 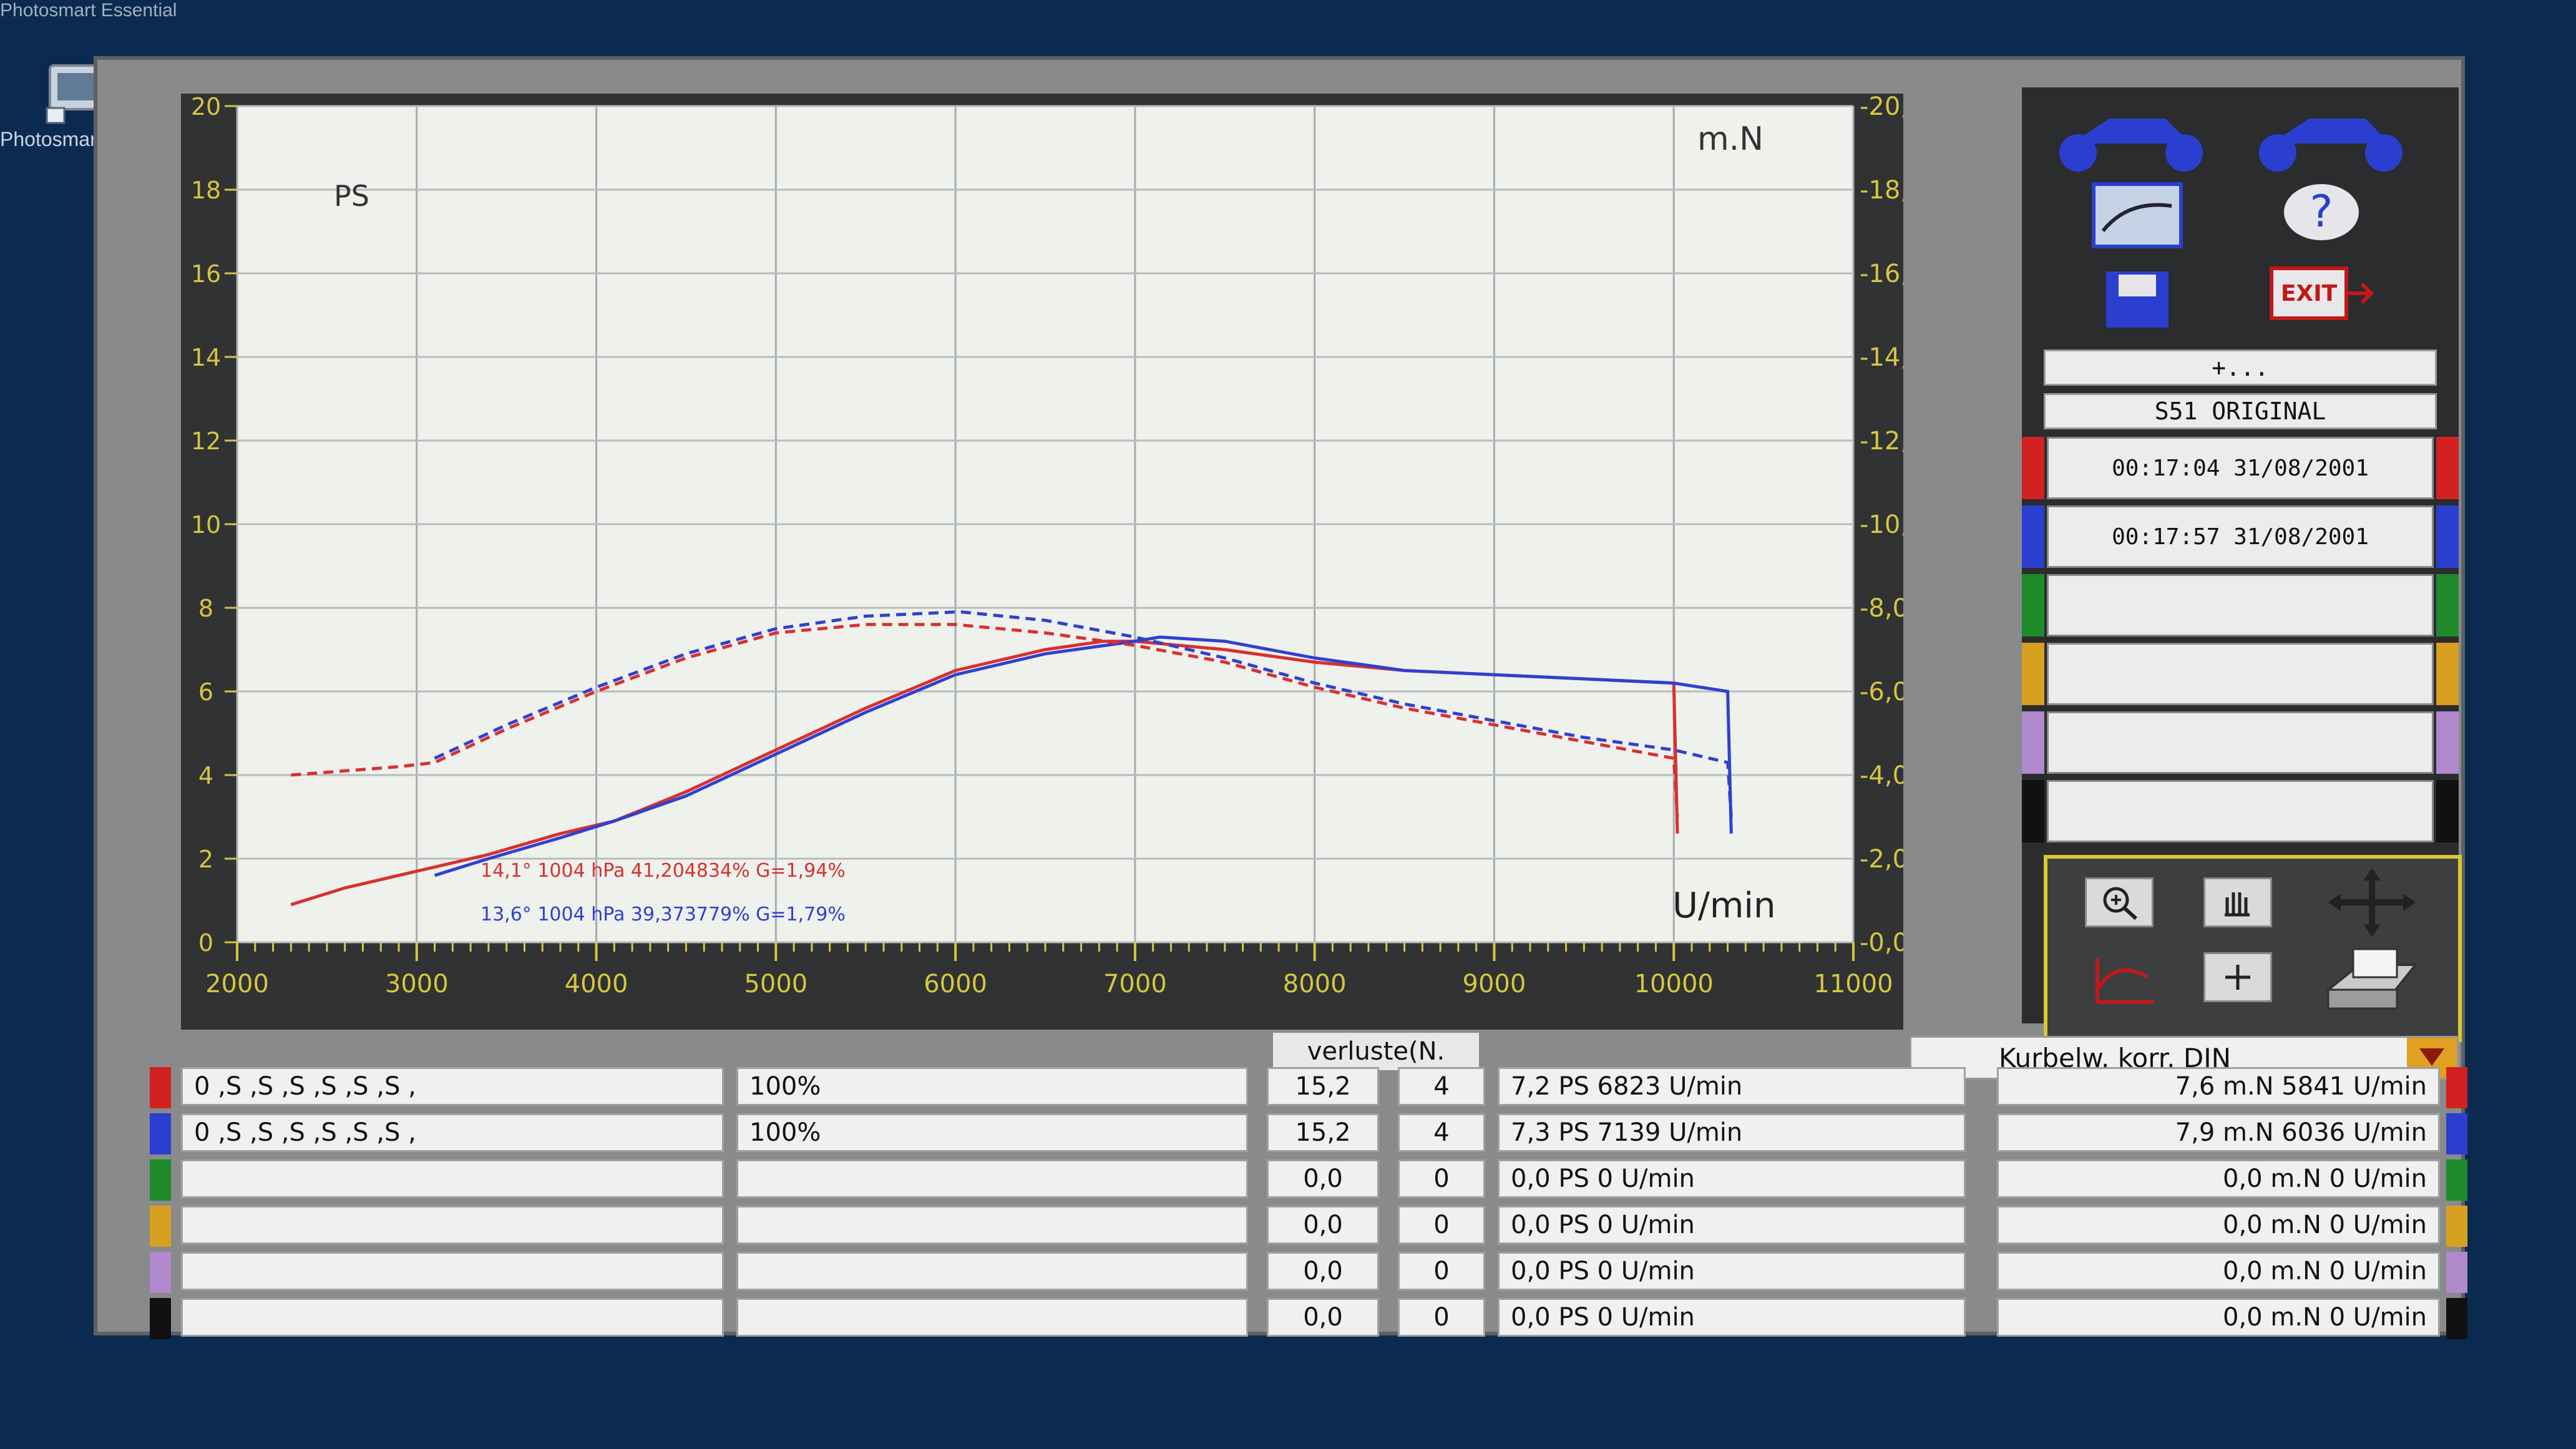 I want to click on right-tick-label: -6,0, so click(x=1881, y=692).